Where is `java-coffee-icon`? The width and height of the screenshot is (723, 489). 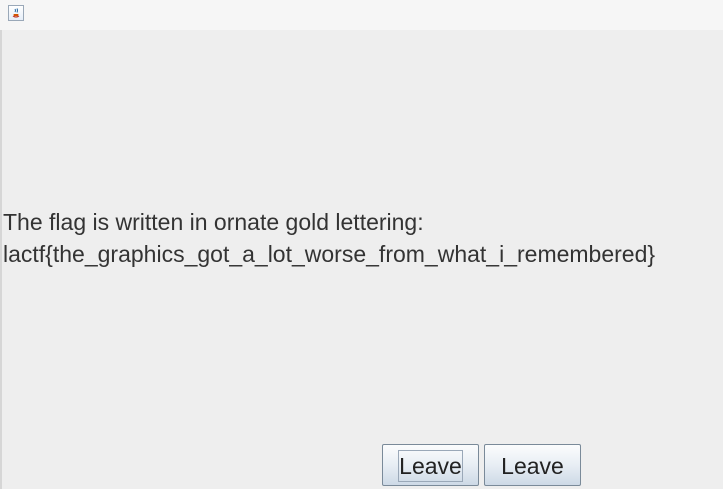 java-coffee-icon is located at coordinates (16, 13).